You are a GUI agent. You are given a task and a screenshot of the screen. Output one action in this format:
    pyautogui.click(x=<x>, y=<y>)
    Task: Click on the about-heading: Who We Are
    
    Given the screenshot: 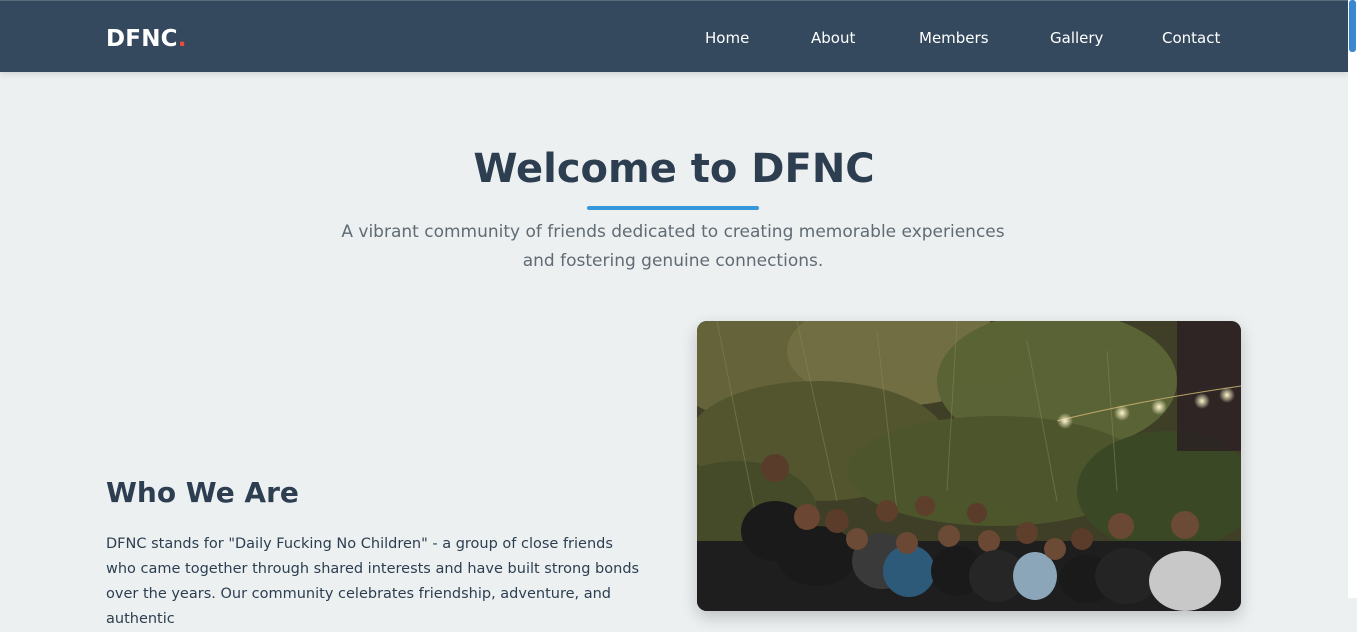 What is the action you would take?
    pyautogui.click(x=202, y=492)
    